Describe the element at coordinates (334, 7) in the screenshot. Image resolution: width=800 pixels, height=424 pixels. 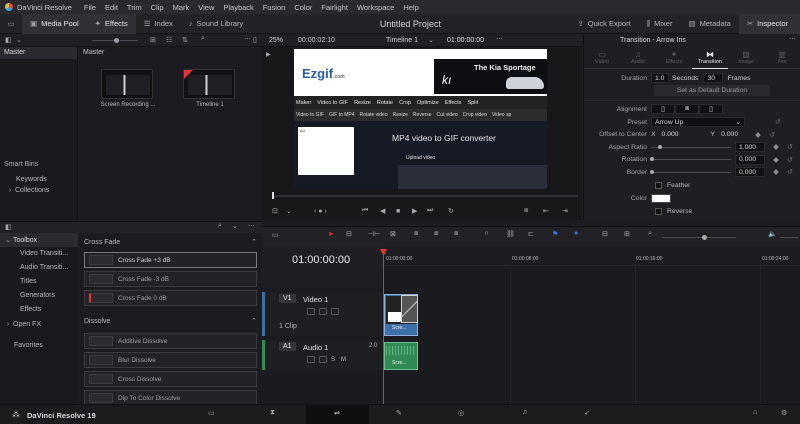
I see `menu-fairlight: Fairlight` at that location.